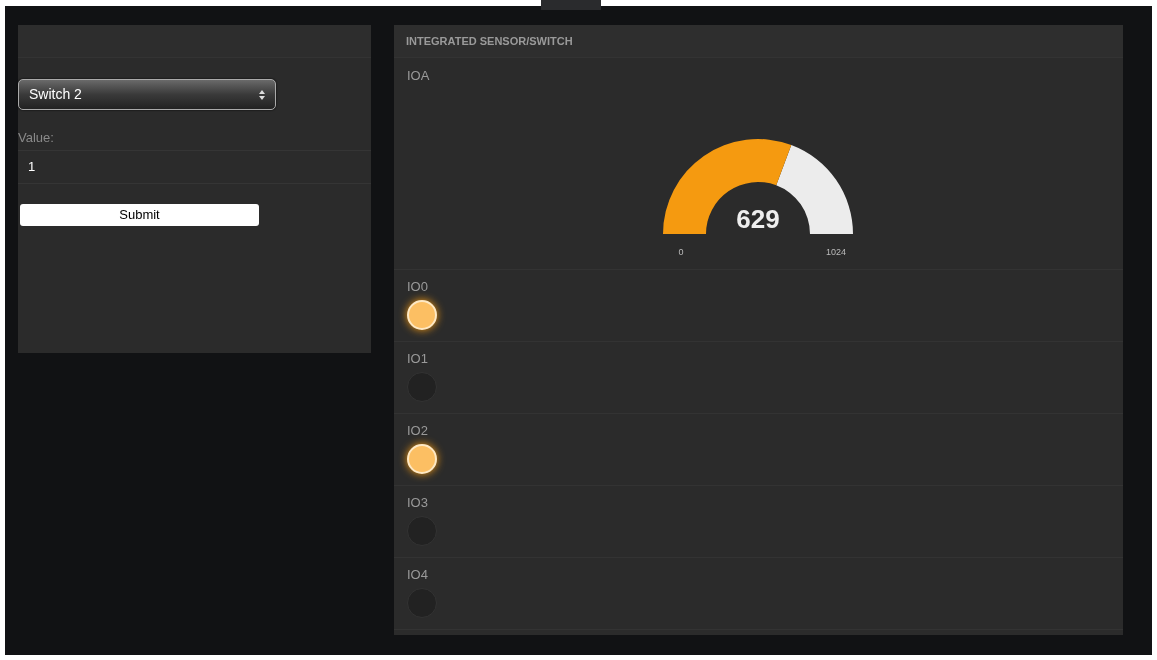 This screenshot has width=1157, height=660. I want to click on value-label: Value:, so click(36, 138).